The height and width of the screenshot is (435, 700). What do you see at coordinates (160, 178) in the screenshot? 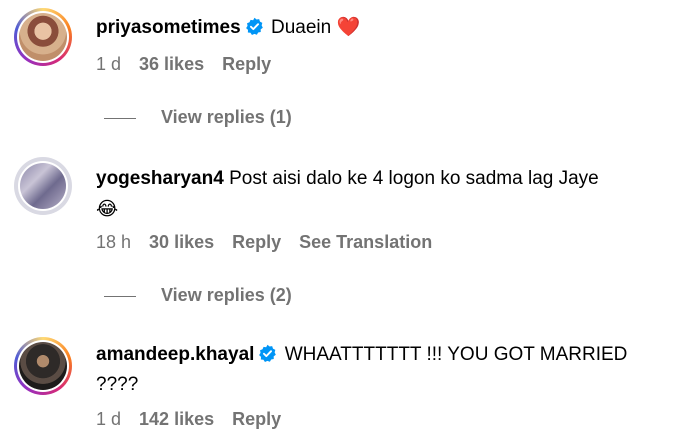
I see `comment-username: yogesharyan4` at bounding box center [160, 178].